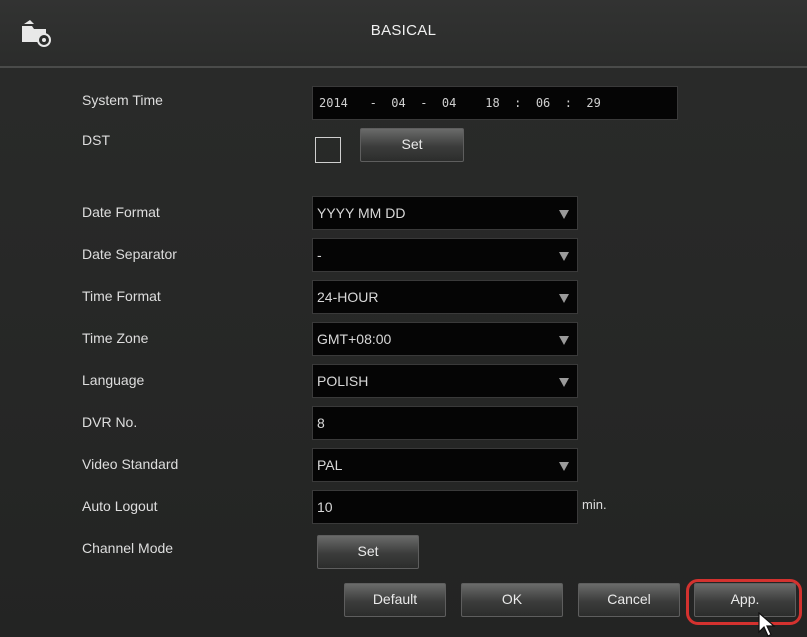  What do you see at coordinates (445, 381) in the screenshot?
I see `language-select: POLISH` at bounding box center [445, 381].